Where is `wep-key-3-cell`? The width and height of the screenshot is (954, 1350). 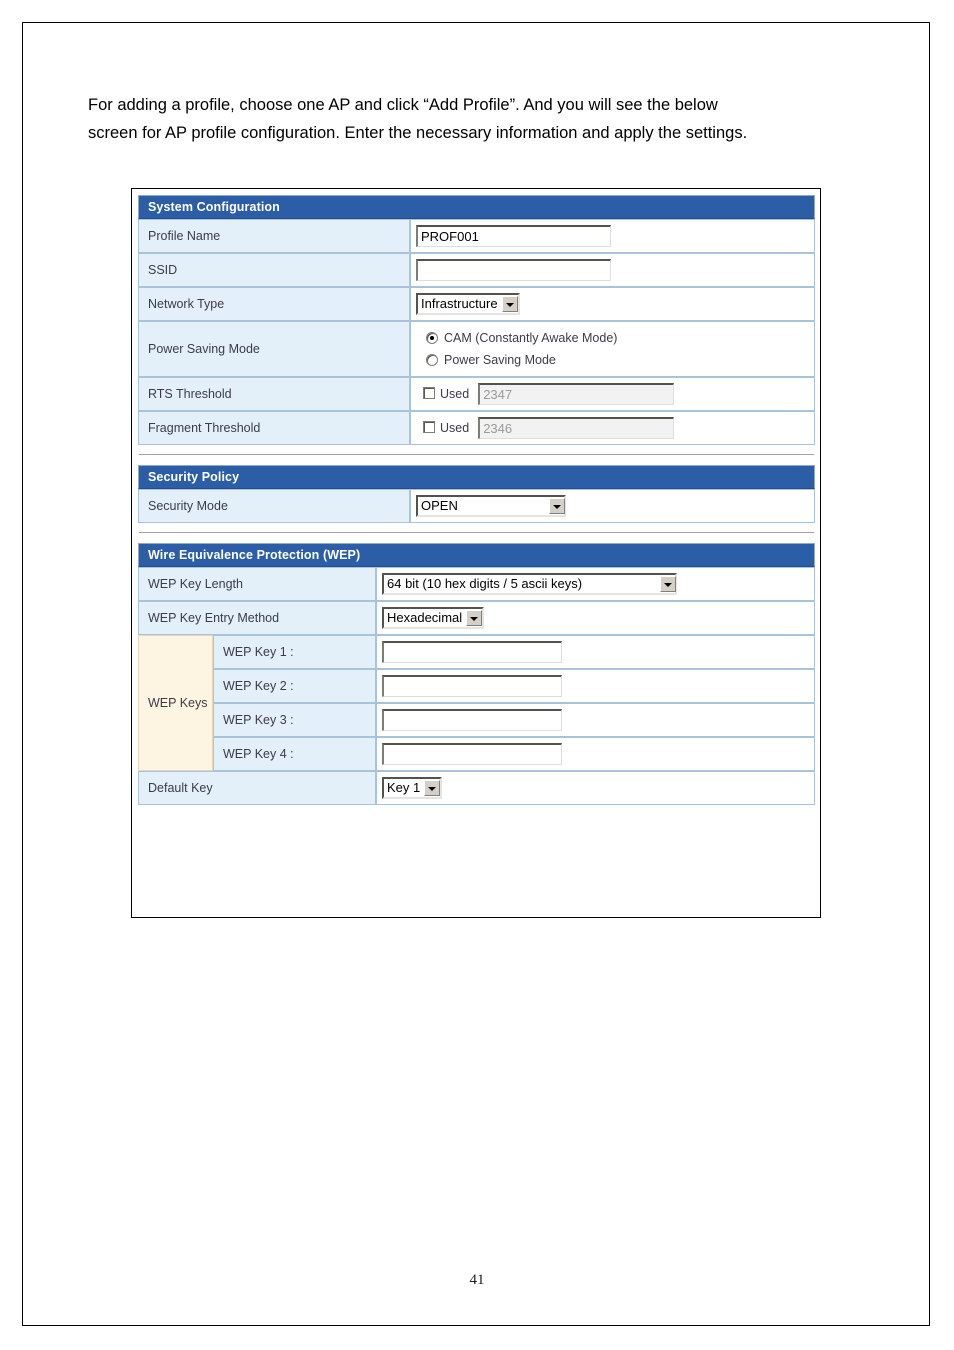
wep-key-3-cell is located at coordinates (595, 720).